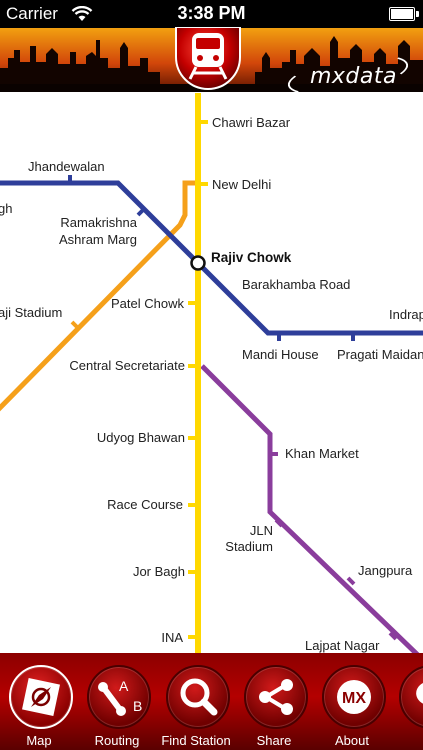 This screenshot has width=423, height=750. I want to click on station-mandi-house: Mandi House, so click(280, 355).